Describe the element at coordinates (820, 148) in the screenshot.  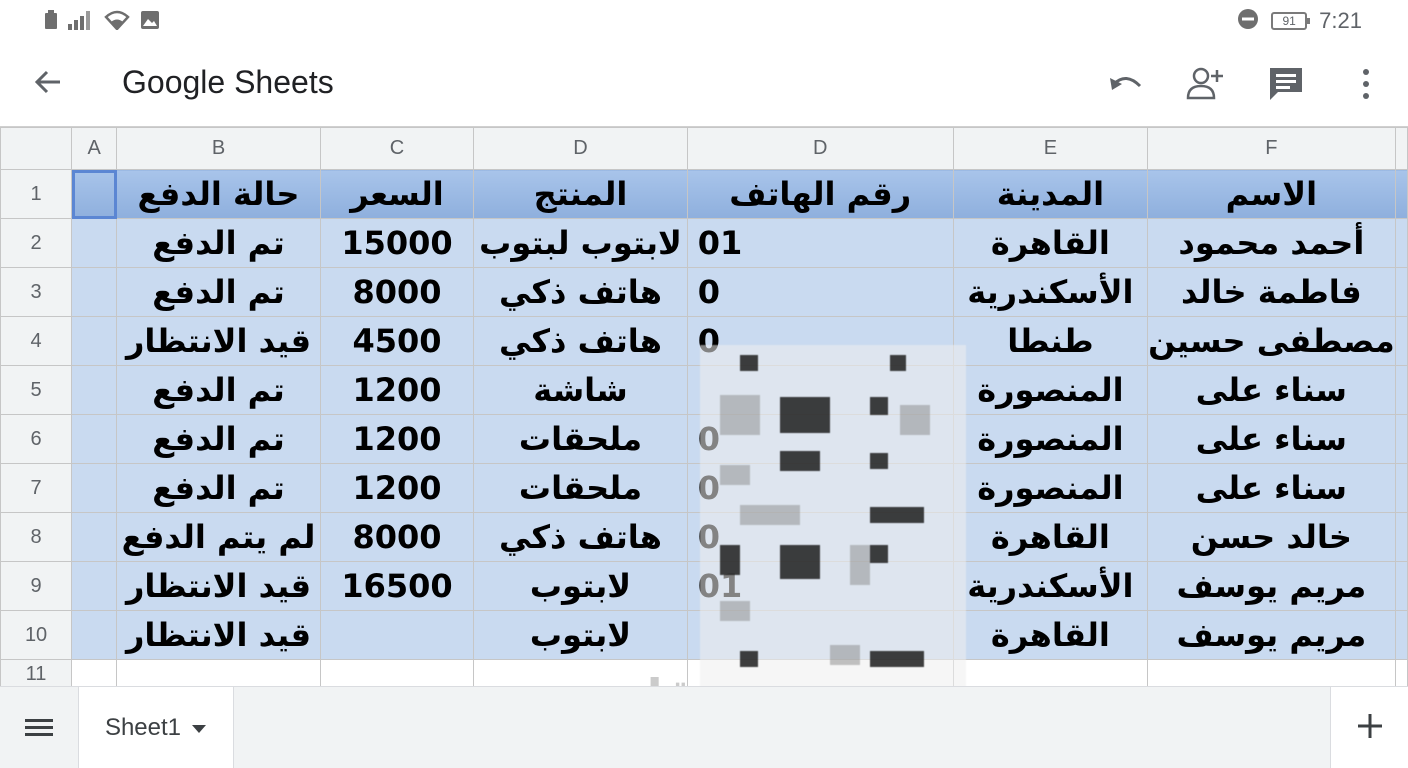
I see `column-header-d2: D` at that location.